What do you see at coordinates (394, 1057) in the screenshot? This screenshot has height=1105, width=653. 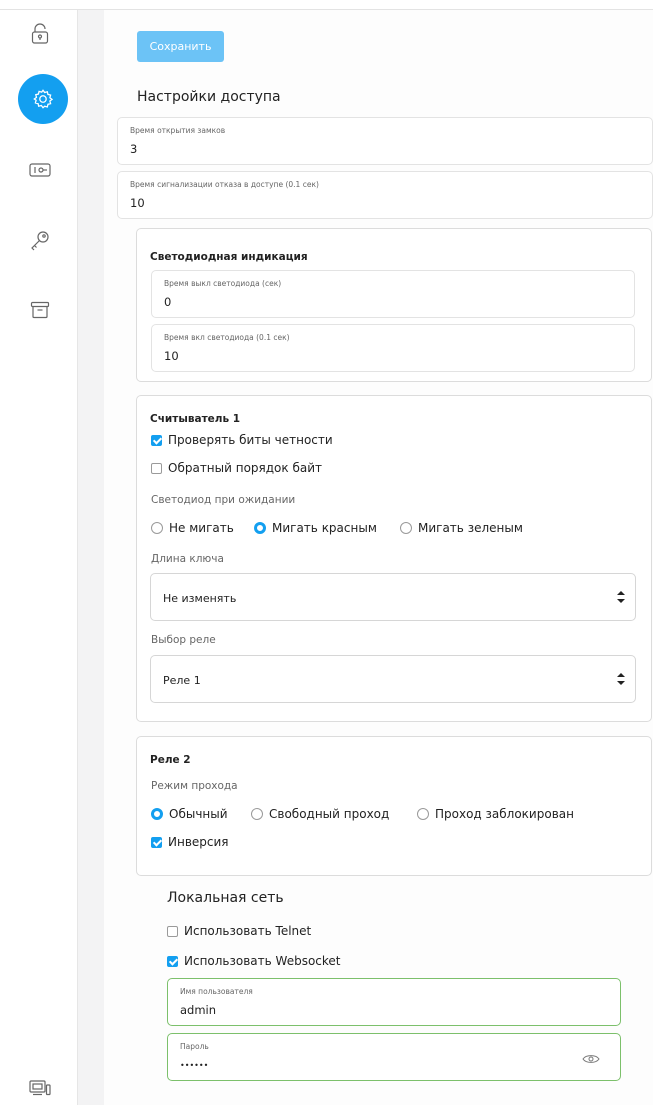 I see `password-field: Пароль ••••••` at bounding box center [394, 1057].